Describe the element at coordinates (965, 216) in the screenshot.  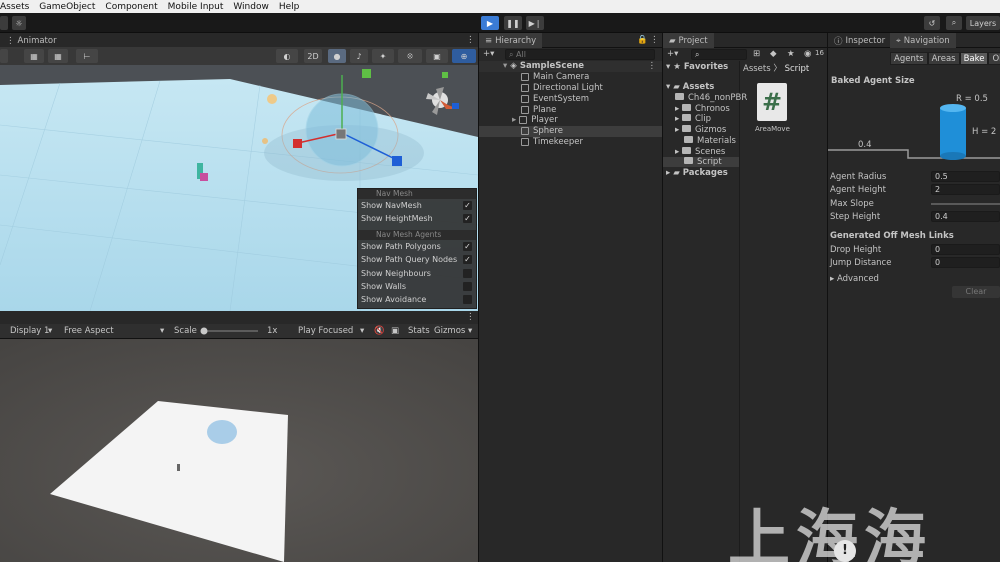
I see `step-height-field: 0.4` at that location.